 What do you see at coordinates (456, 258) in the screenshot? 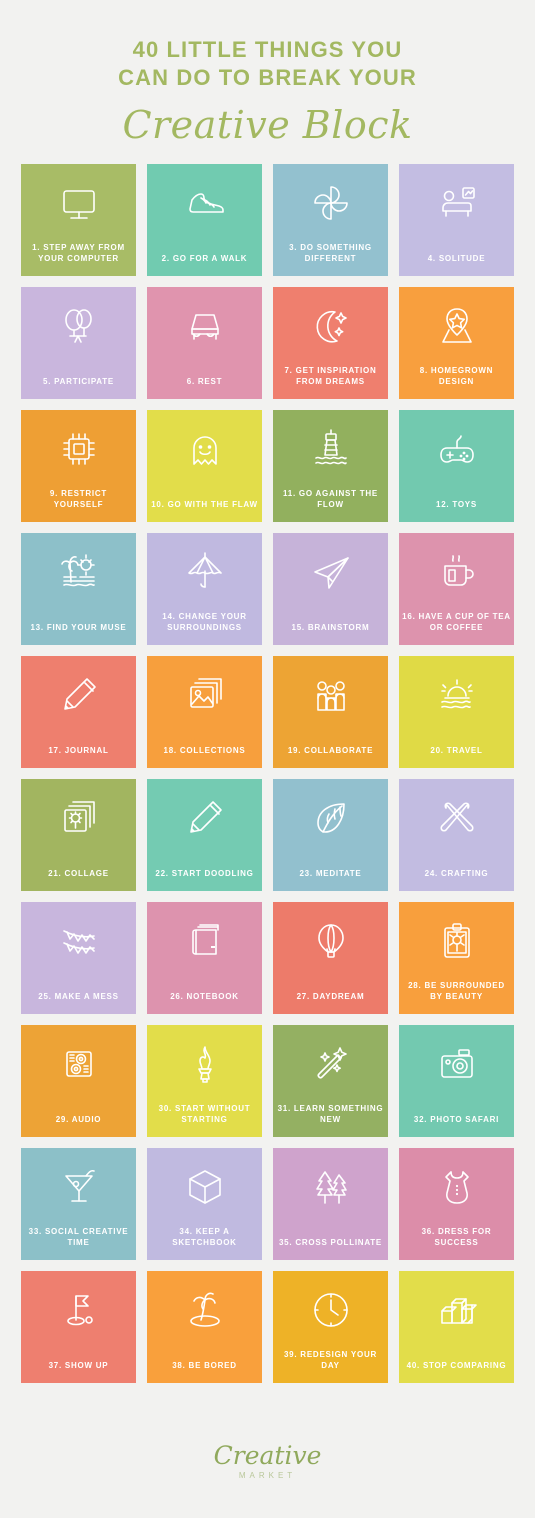
I see `tile-label: 4. SOLITUDE` at bounding box center [456, 258].